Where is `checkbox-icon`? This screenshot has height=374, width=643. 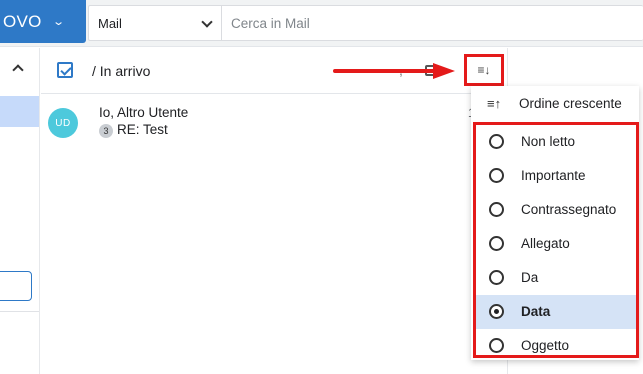 checkbox-icon is located at coordinates (65, 70).